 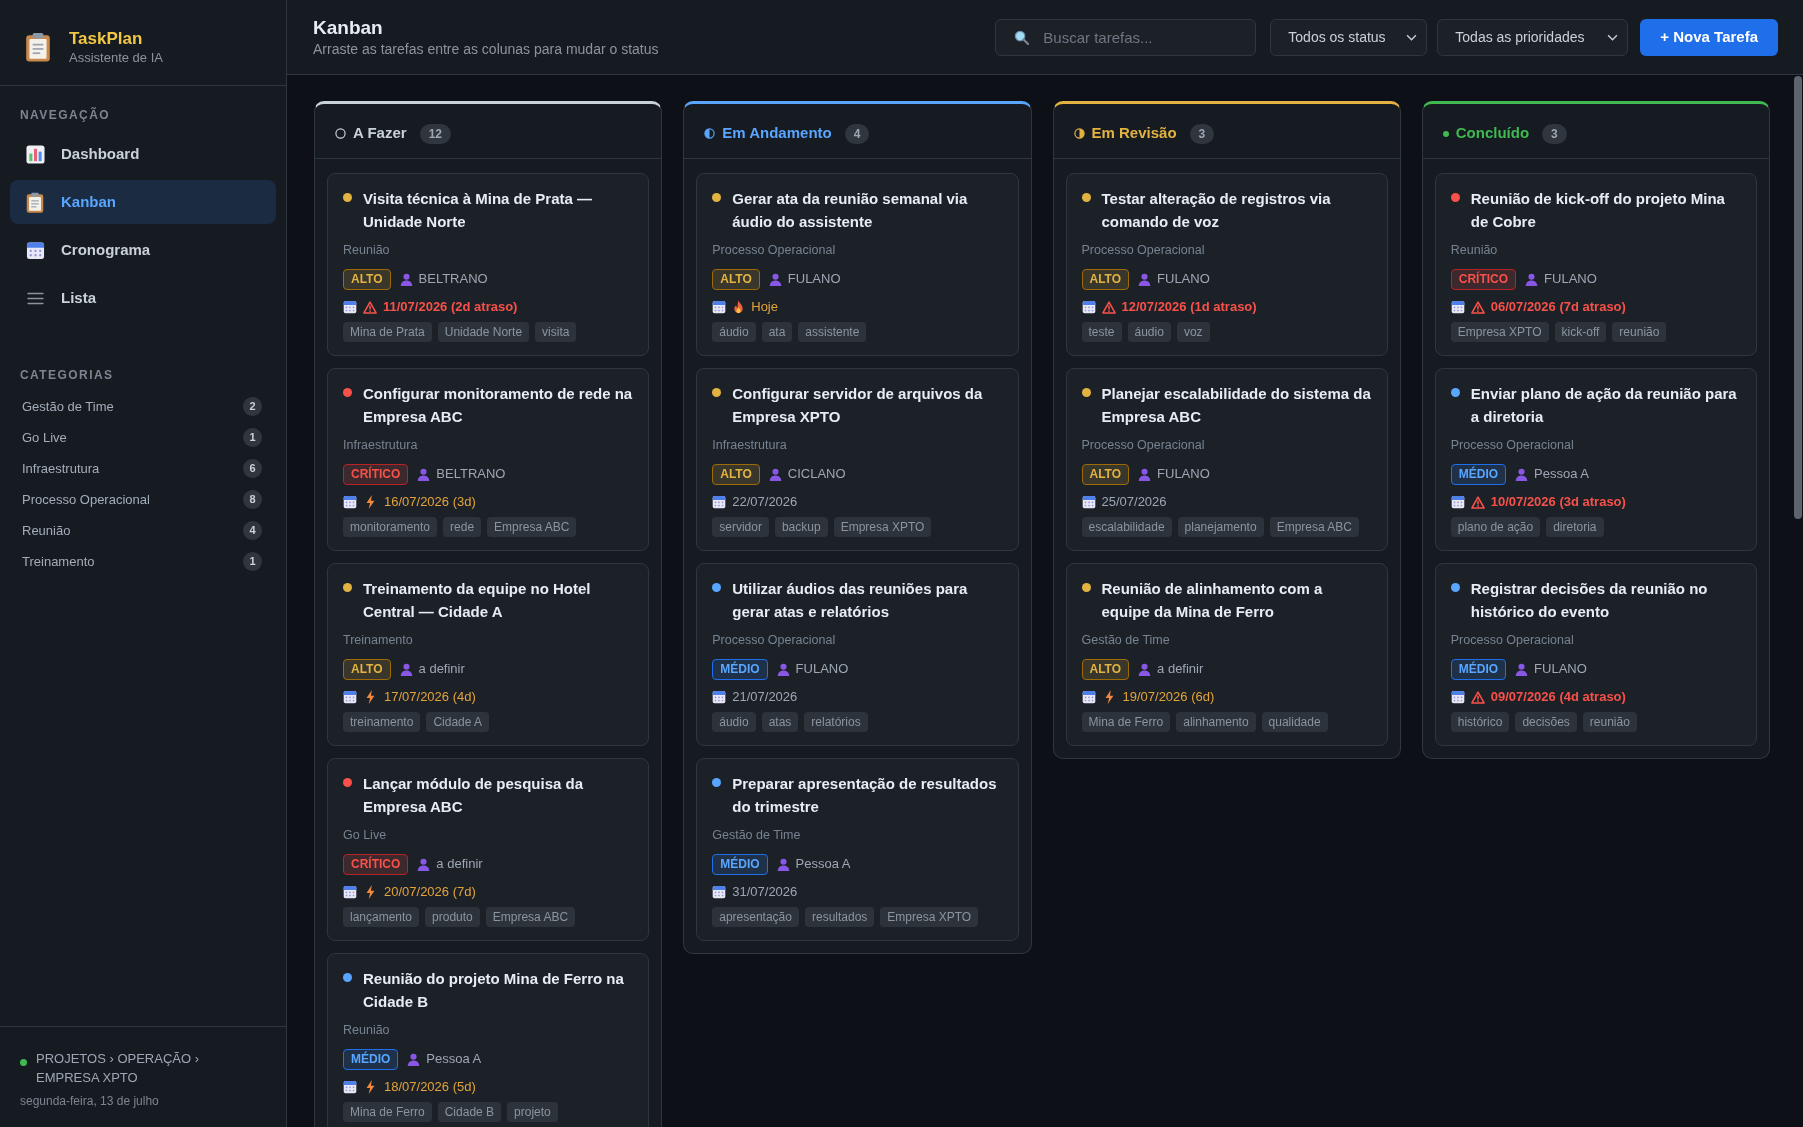 I want to click on tag-chip: histórico, so click(x=1480, y=722).